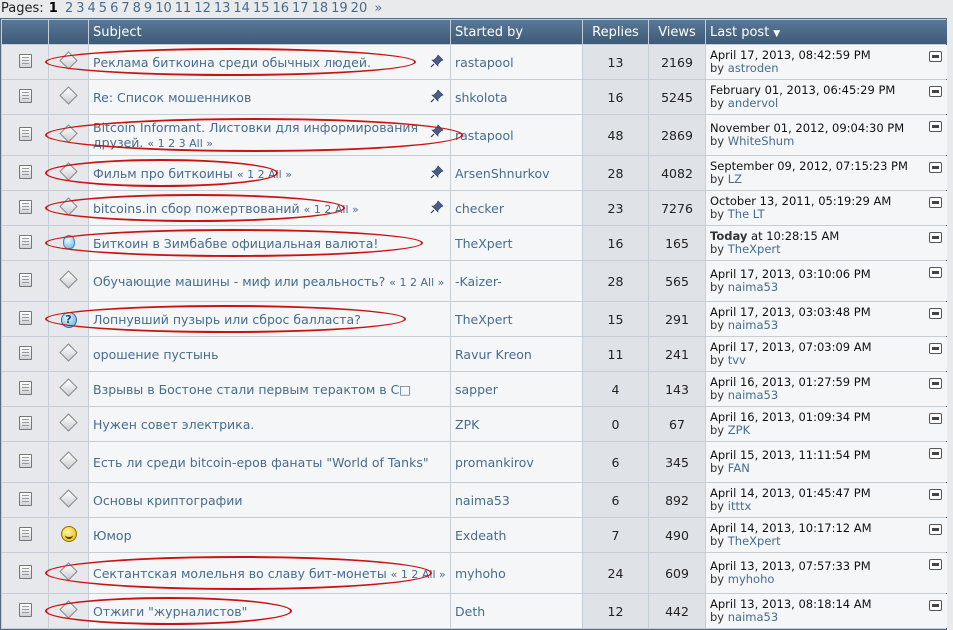  What do you see at coordinates (502, 173) in the screenshot?
I see `starter-link: ArsenShnurkov` at bounding box center [502, 173].